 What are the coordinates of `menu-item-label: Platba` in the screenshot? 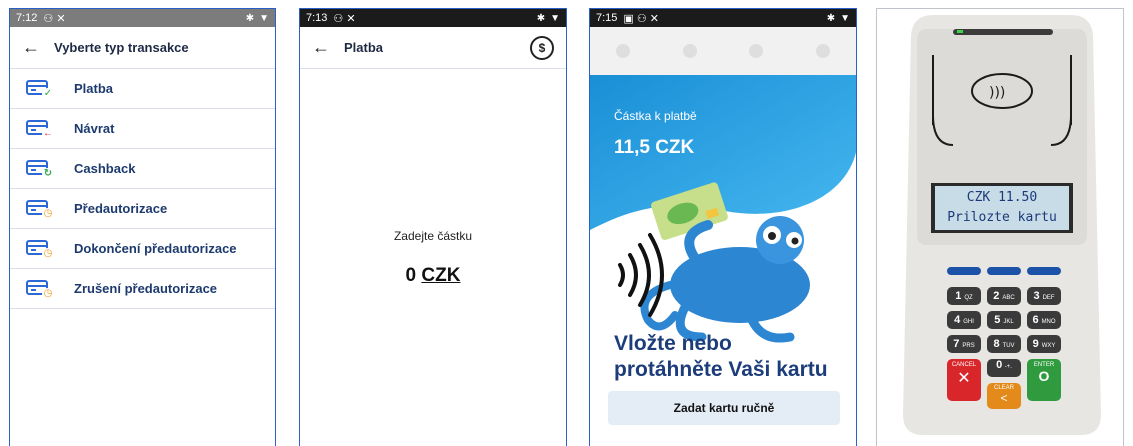 It's located at (94, 88).